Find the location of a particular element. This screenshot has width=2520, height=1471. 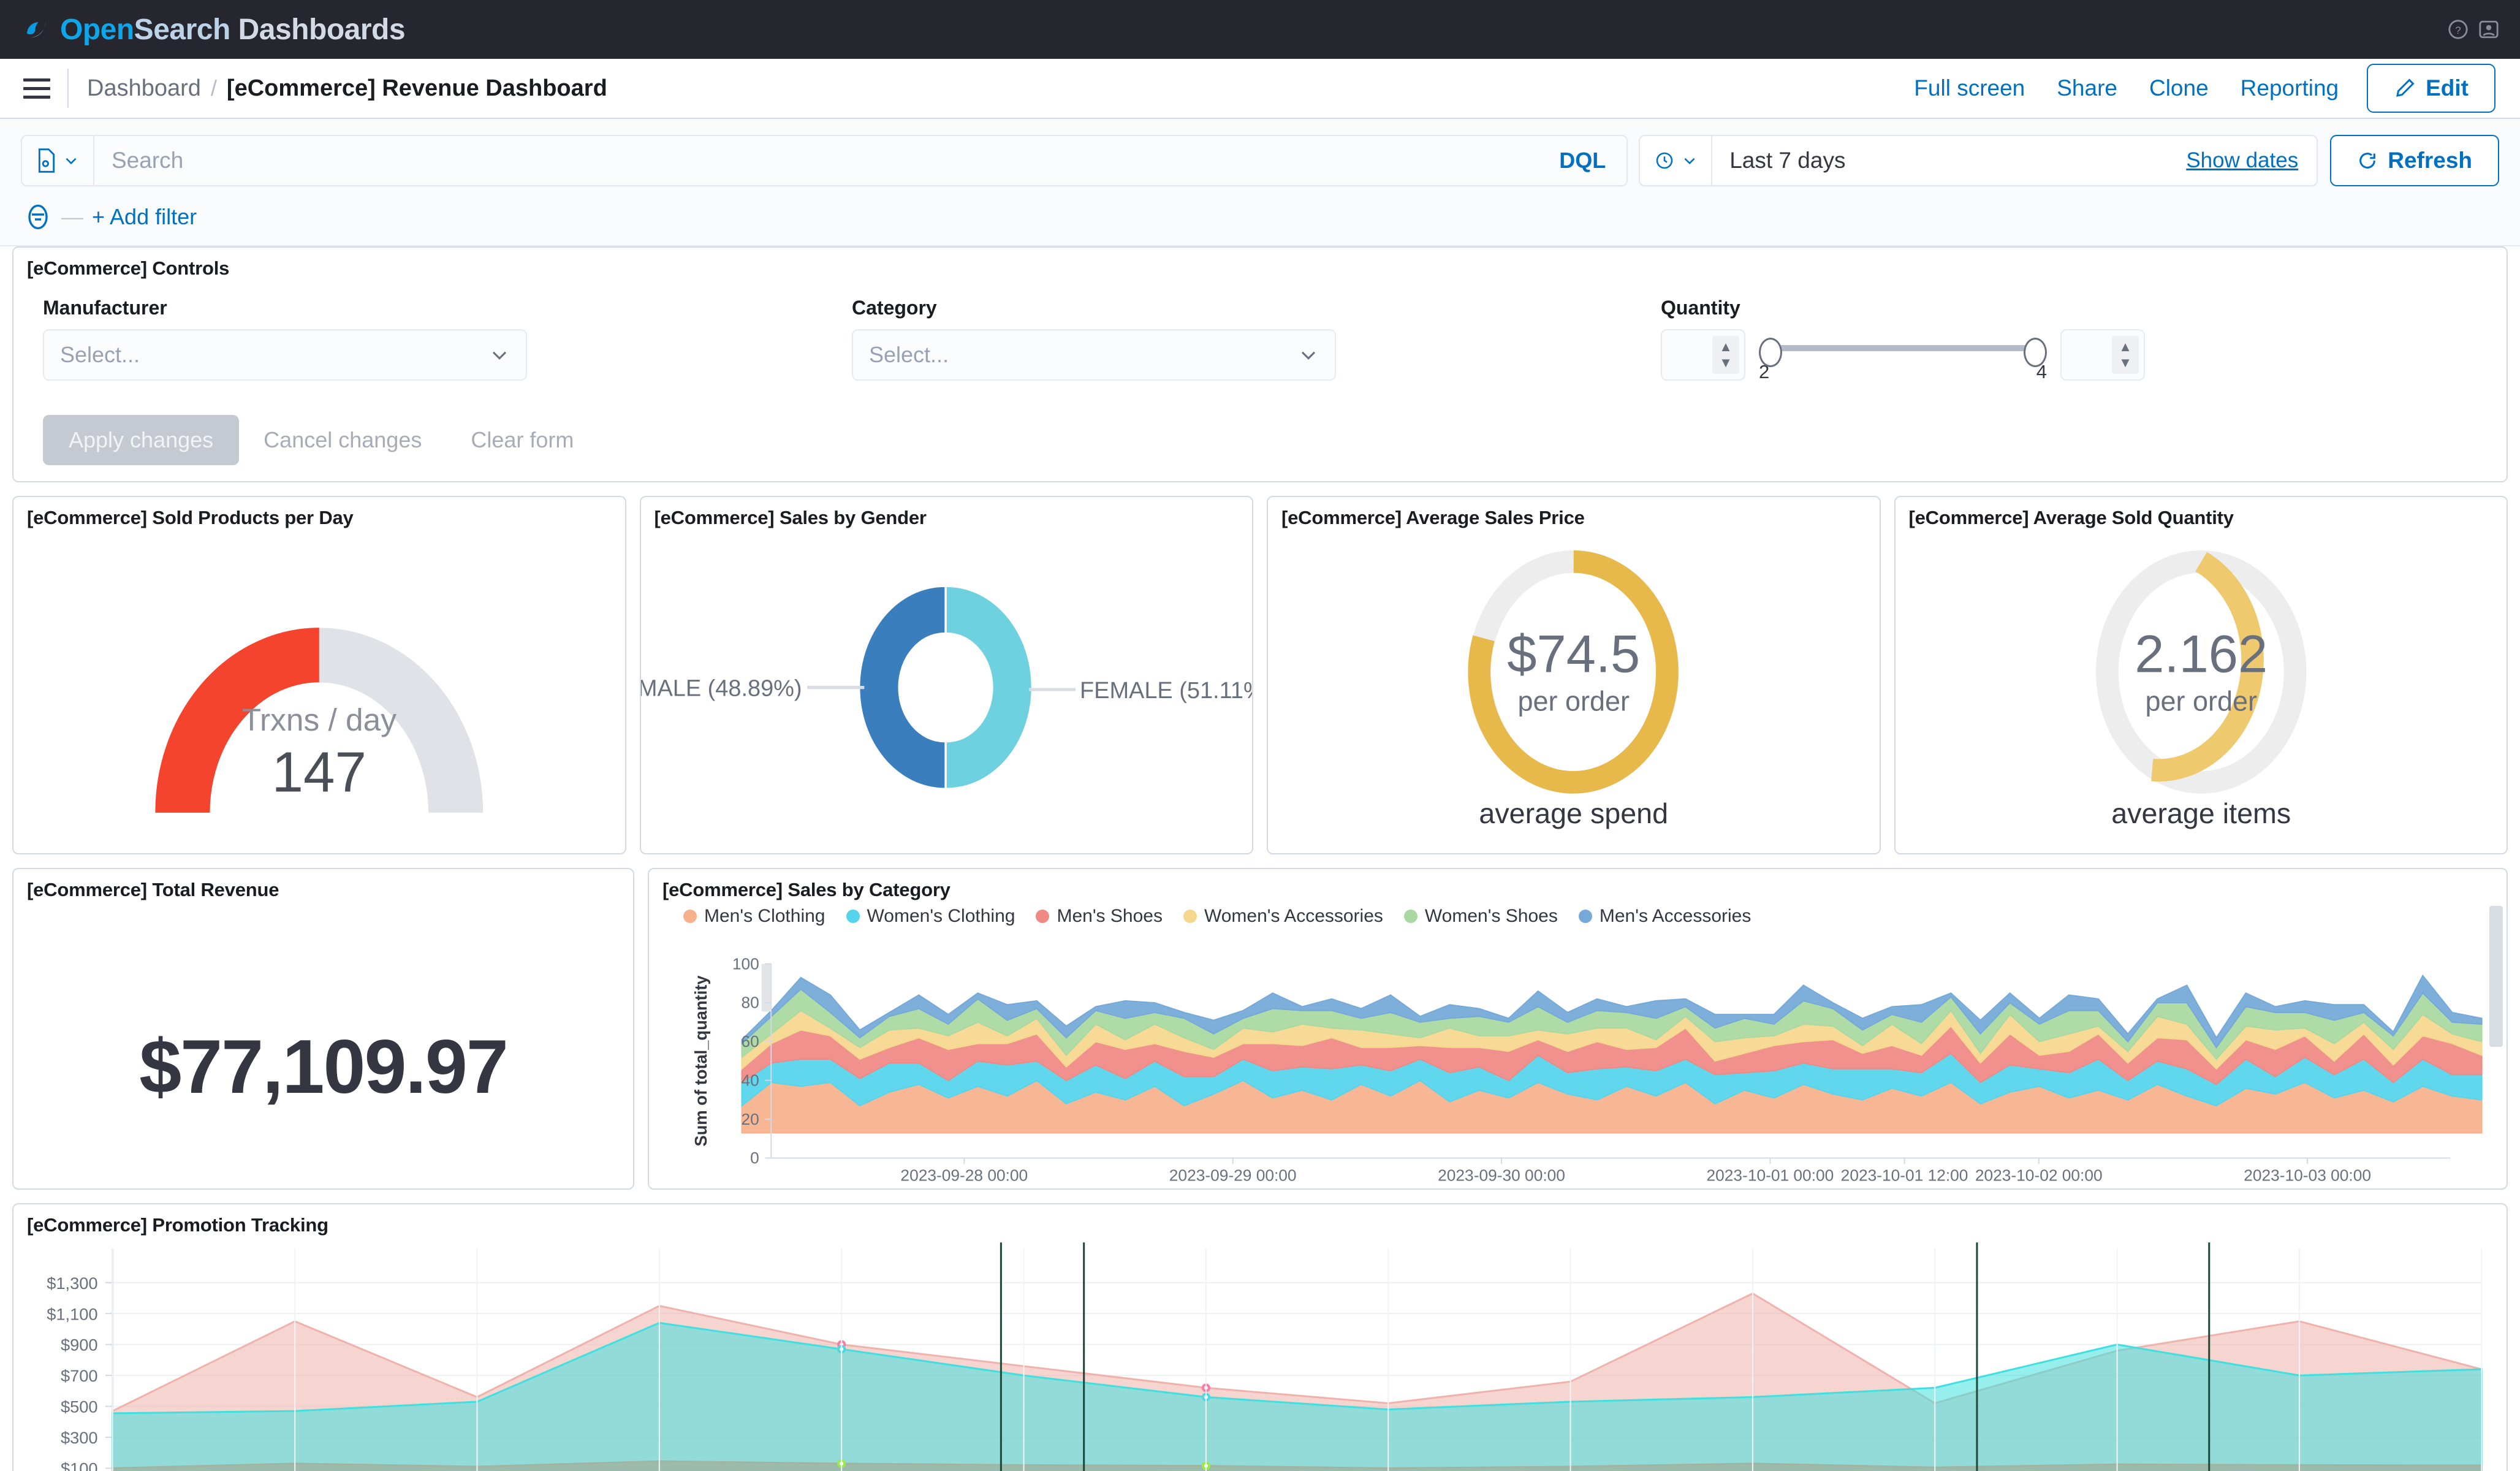

edit-button: Edit is located at coordinates (2431, 88).